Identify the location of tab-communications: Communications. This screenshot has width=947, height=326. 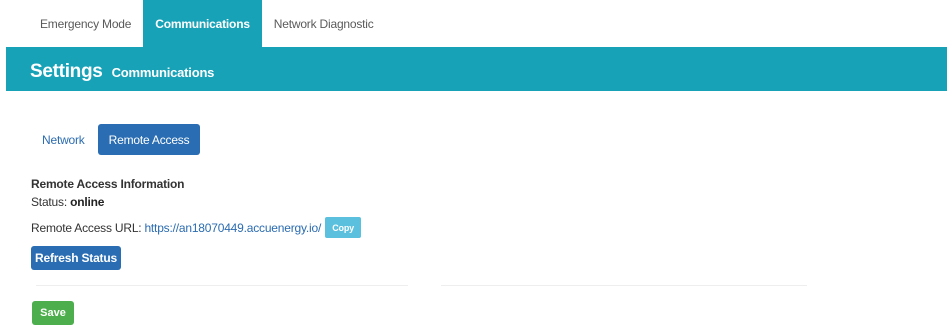
(202, 23).